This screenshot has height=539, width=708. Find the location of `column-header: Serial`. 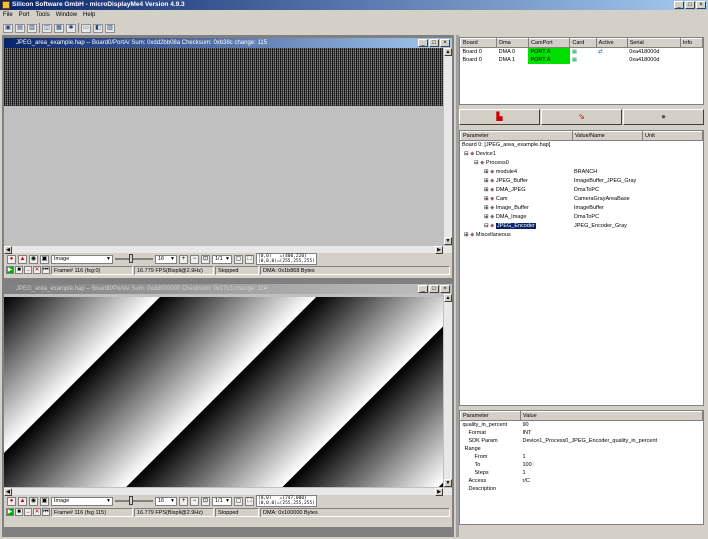

column-header: Serial is located at coordinates (653, 43).